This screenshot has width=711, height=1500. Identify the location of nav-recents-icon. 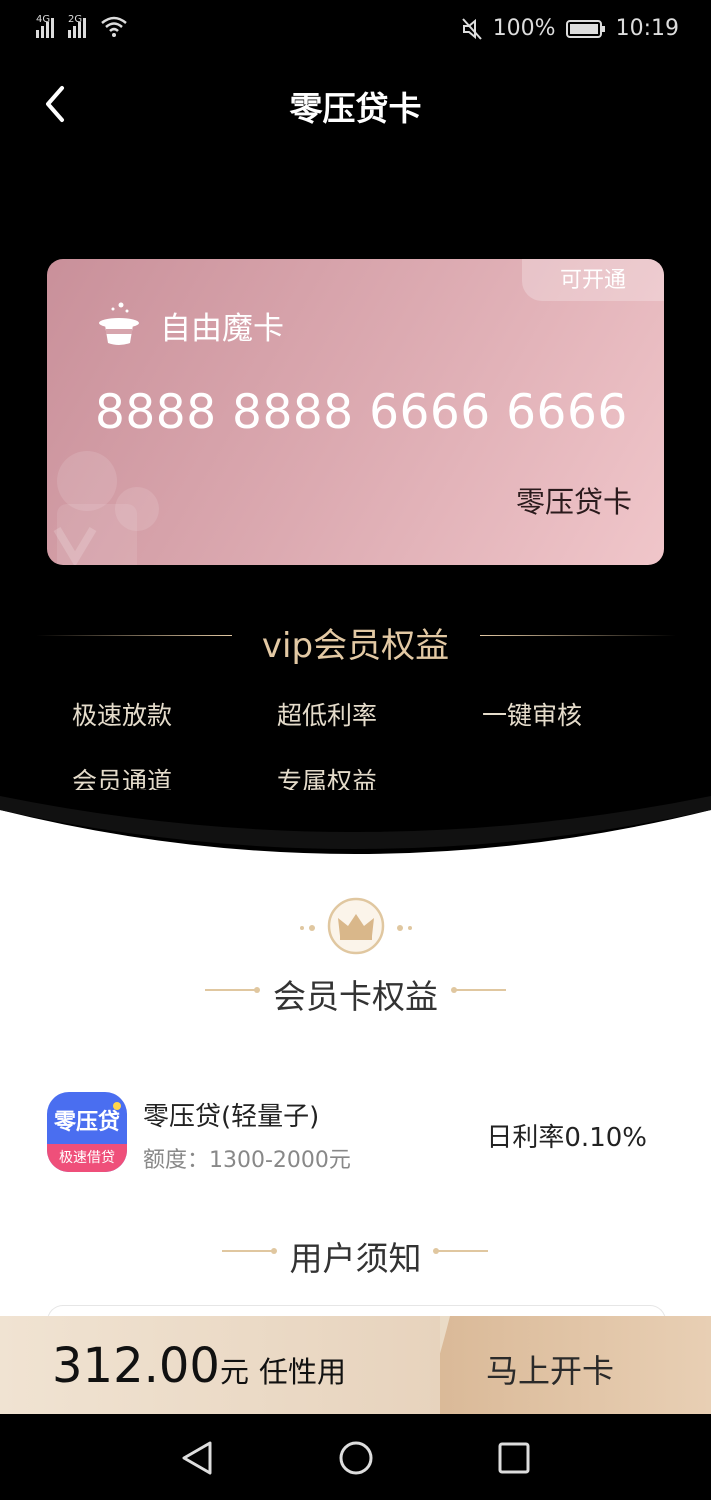
(514, 1458).